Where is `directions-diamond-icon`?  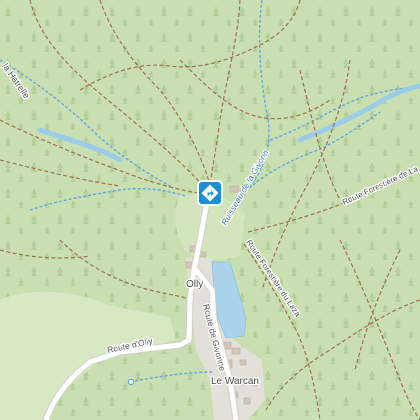 directions-diamond-icon is located at coordinates (210, 193).